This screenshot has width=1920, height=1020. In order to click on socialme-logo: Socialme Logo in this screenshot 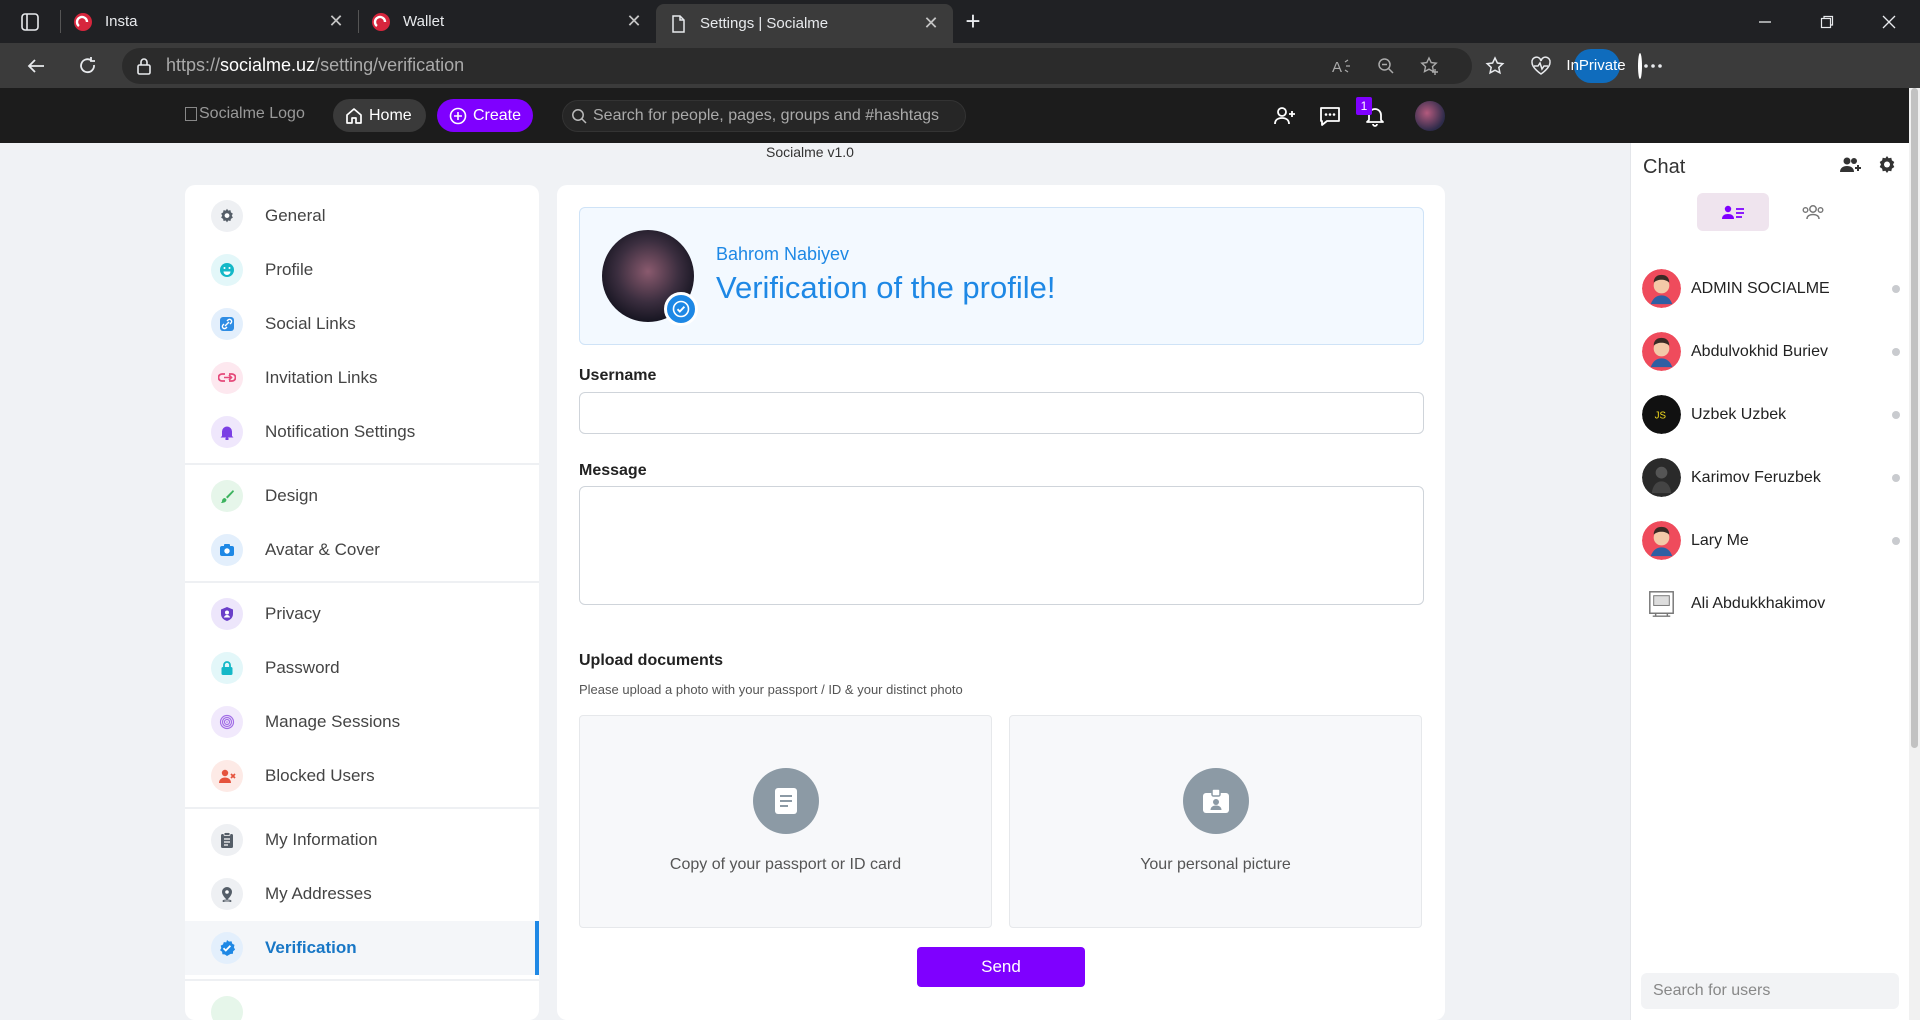, I will do `click(245, 114)`.